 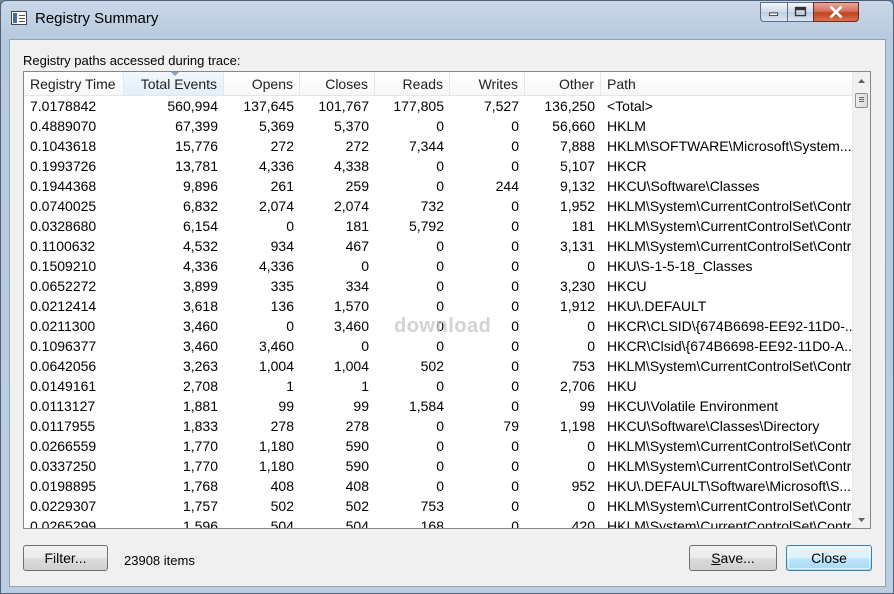 I want to click on minimize-icon, so click(x=774, y=14).